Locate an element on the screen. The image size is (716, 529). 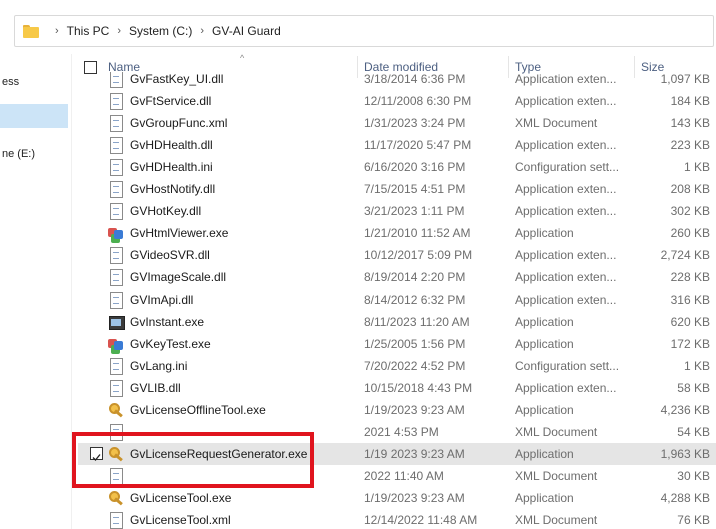
file-name: GvLicenseOfflineTool.exe is located at coordinates (198, 410).